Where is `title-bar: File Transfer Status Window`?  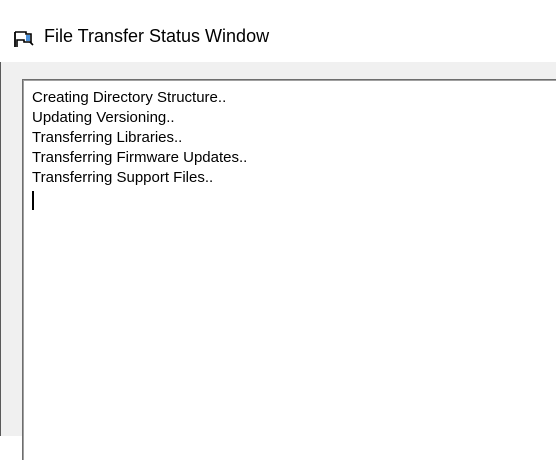
title-bar: File Transfer Status Window is located at coordinates (278, 31).